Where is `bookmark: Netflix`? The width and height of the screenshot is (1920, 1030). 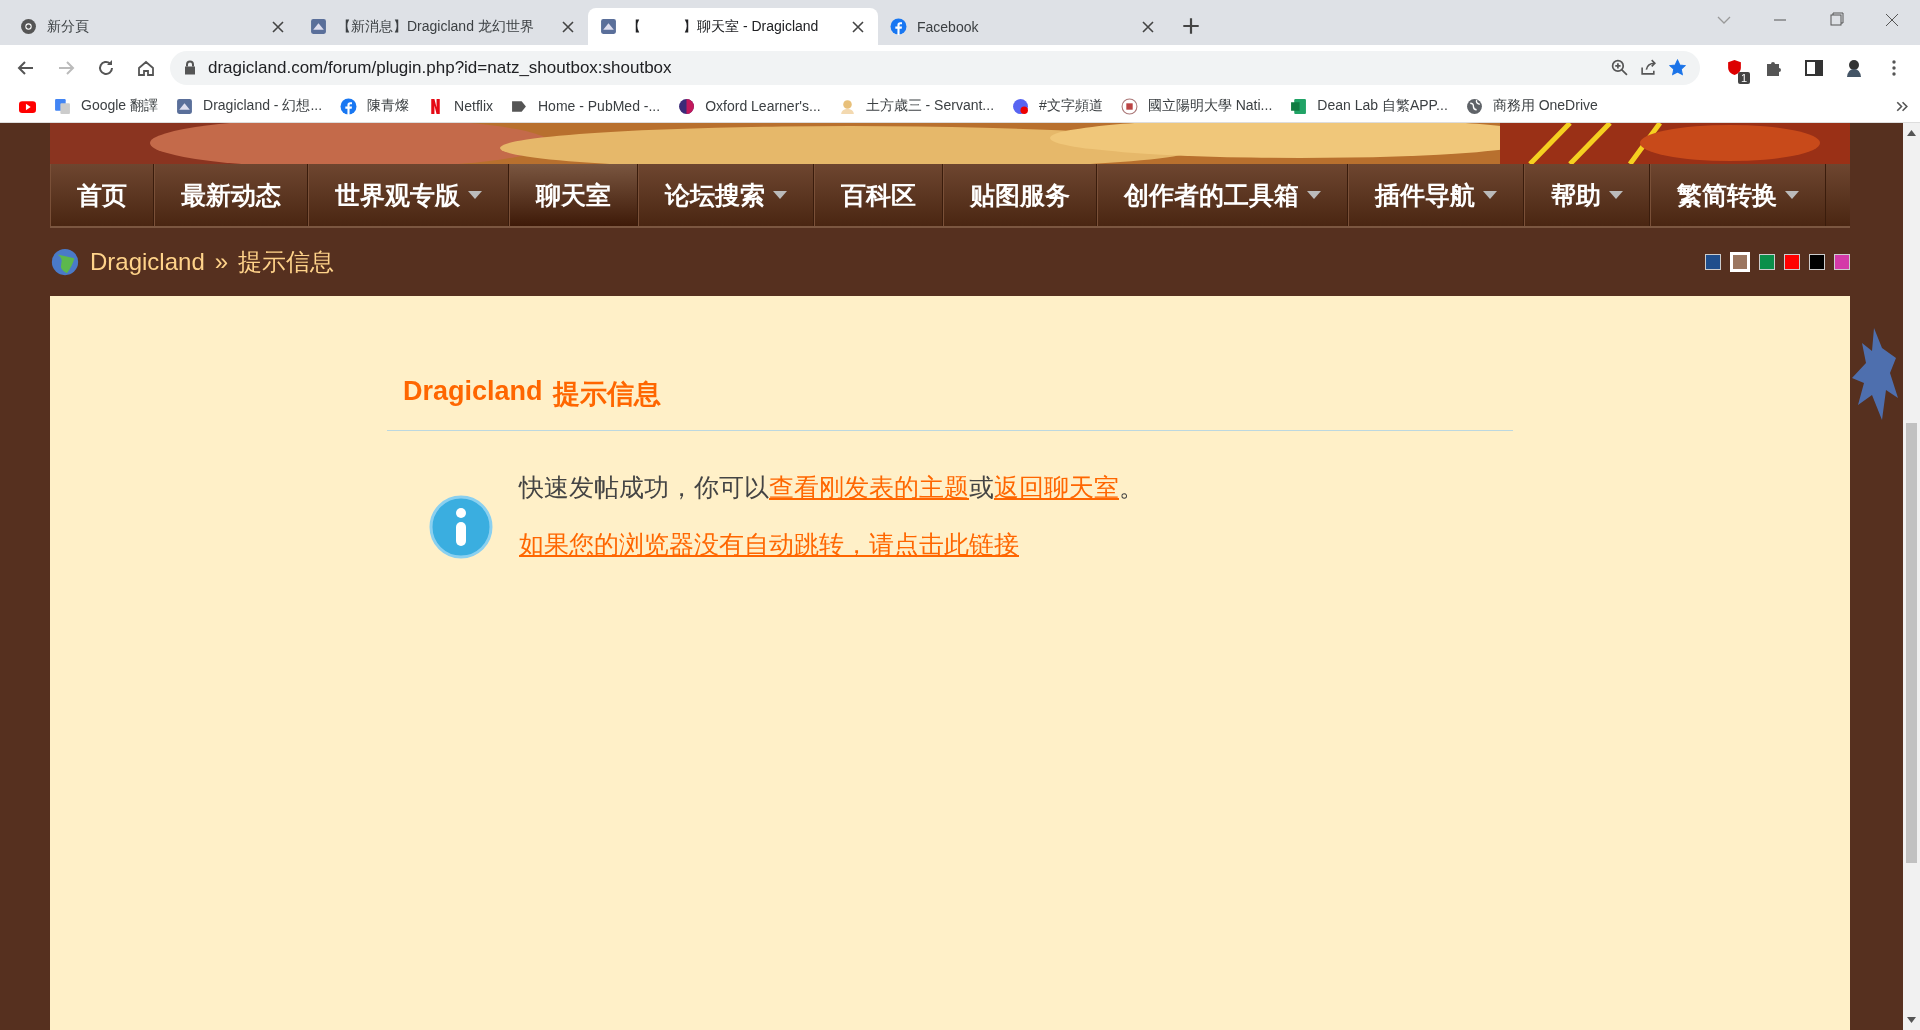
bookmark: Netflix is located at coordinates (460, 106).